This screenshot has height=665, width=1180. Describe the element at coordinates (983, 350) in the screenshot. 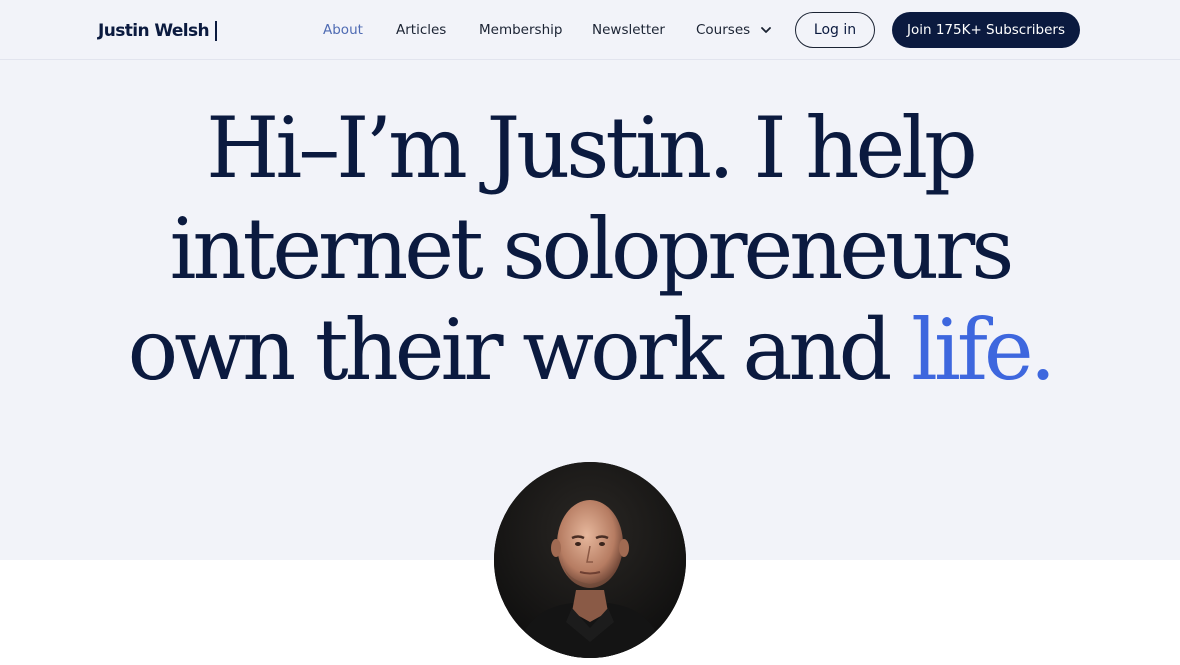

I see `headline-accent-word: life.` at that location.